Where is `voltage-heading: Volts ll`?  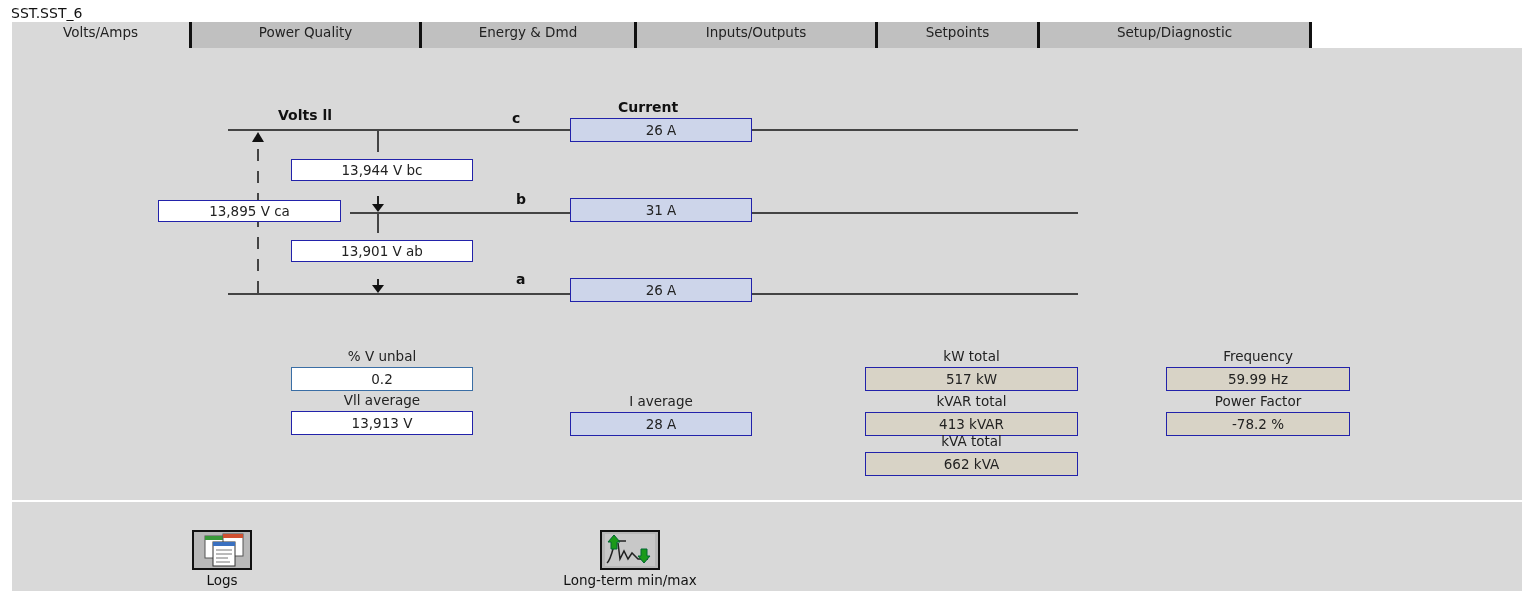
voltage-heading: Volts ll is located at coordinates (305, 115).